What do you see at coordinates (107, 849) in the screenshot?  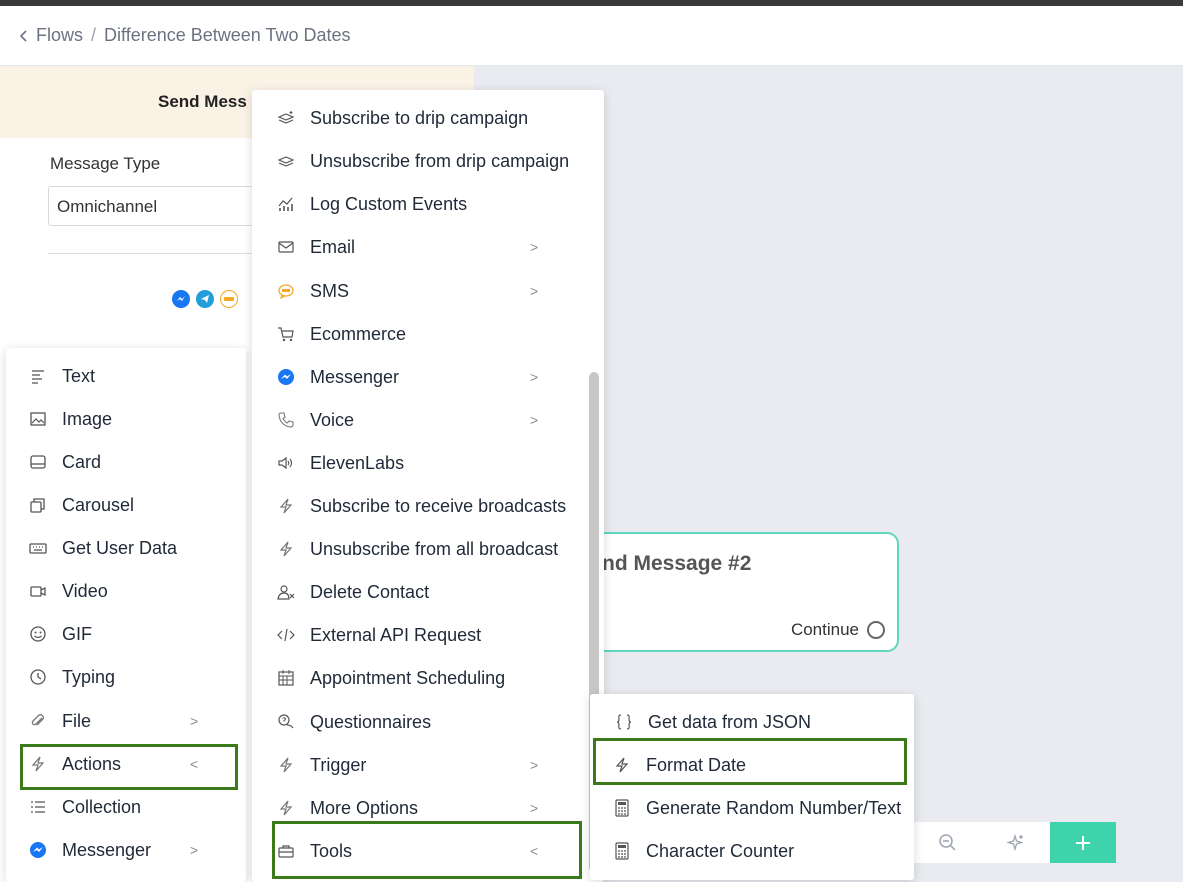 I see `menu-item-label: Messenger` at bounding box center [107, 849].